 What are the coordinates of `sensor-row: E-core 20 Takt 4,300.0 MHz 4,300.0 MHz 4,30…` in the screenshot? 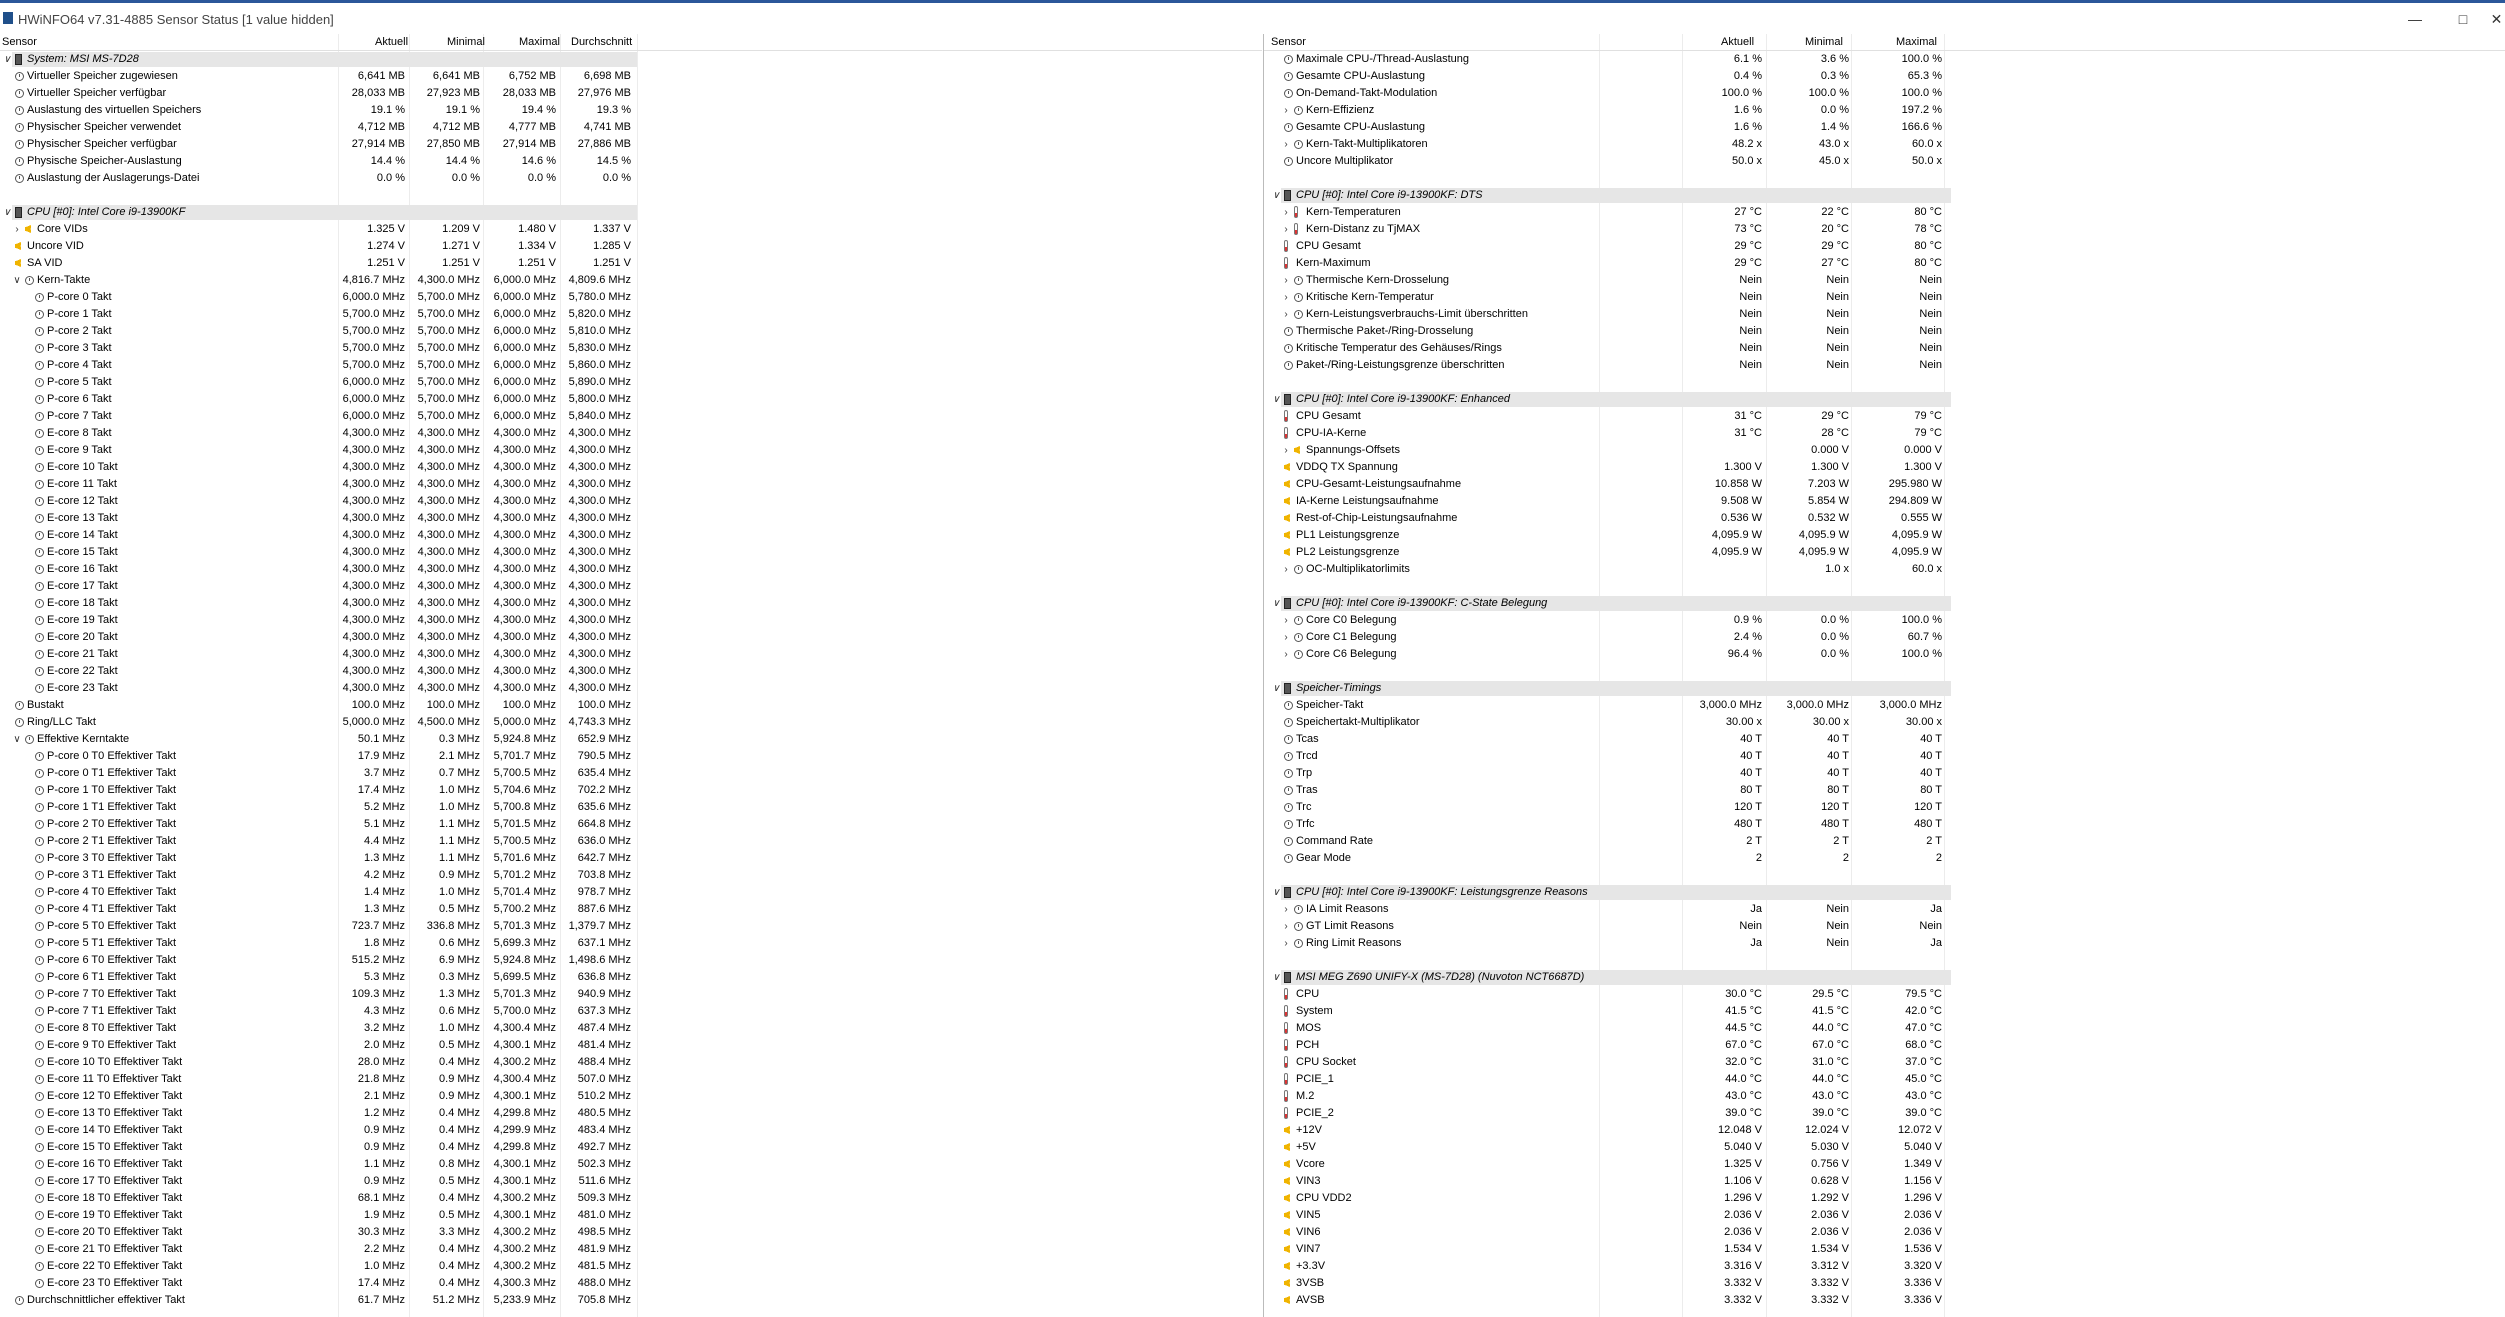 It's located at (631, 637).